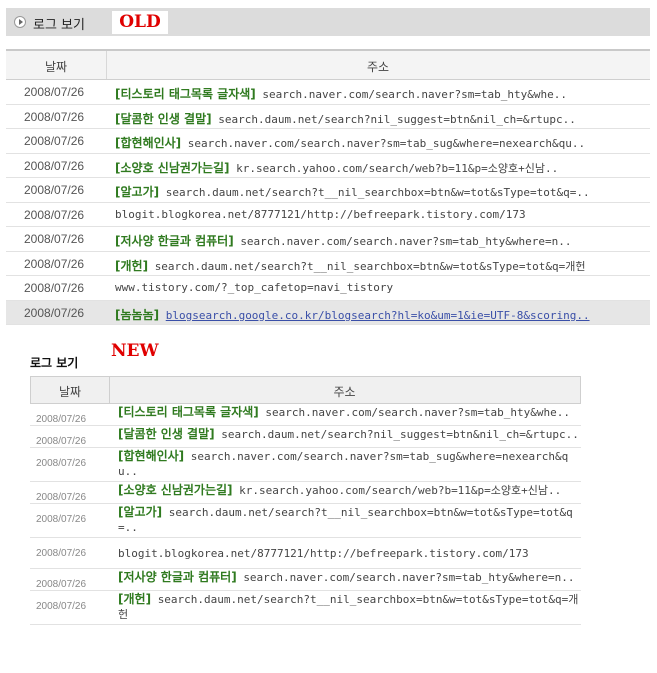 Image resolution: width=657 pixels, height=673 pixels. I want to click on new-table-header: 날짜 주소, so click(305, 390).